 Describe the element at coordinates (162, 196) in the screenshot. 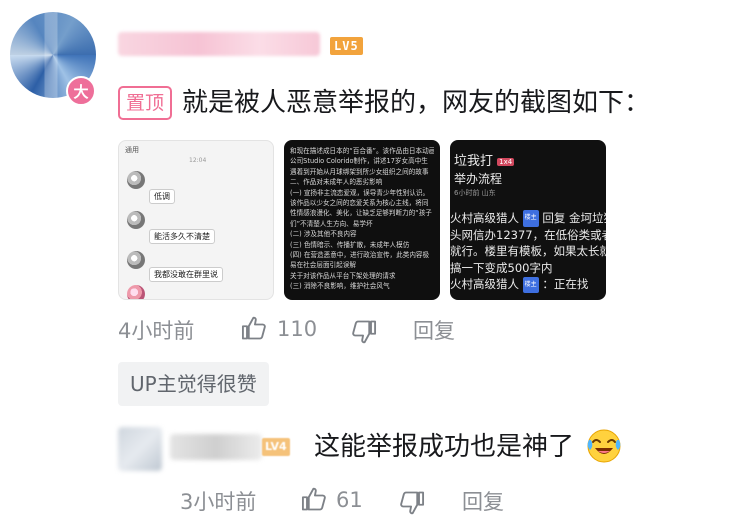

I see `chat-bubble: 低调` at that location.